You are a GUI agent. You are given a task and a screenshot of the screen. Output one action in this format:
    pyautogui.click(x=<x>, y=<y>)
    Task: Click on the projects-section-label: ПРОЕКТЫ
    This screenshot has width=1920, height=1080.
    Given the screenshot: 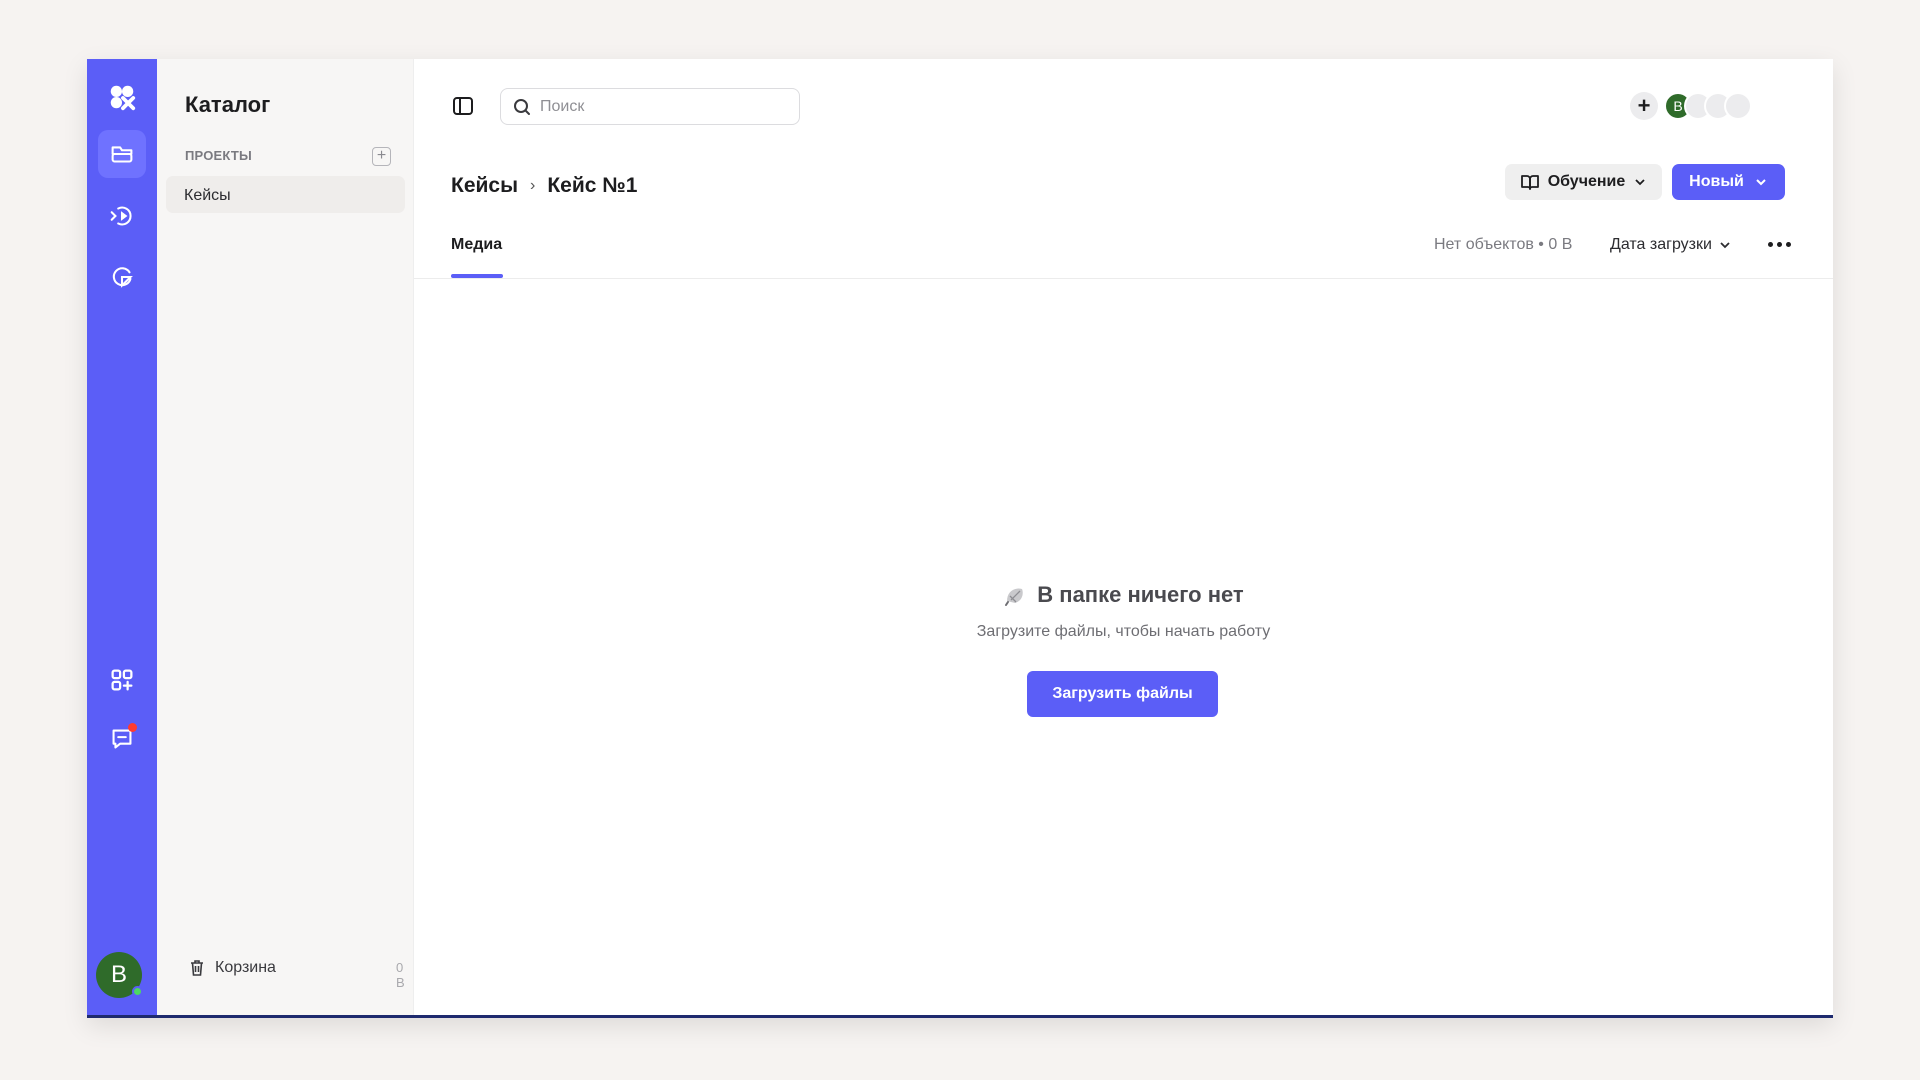 What is the action you would take?
    pyautogui.click(x=218, y=155)
    